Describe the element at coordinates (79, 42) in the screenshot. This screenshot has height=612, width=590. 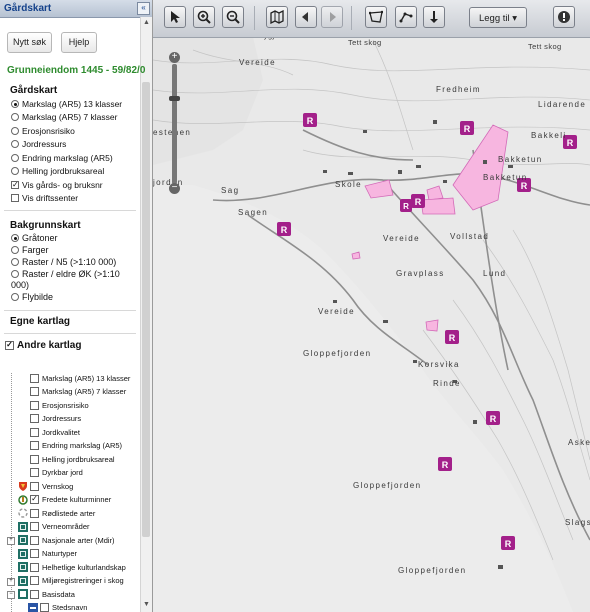
I see `help-button: Hjelp` at that location.